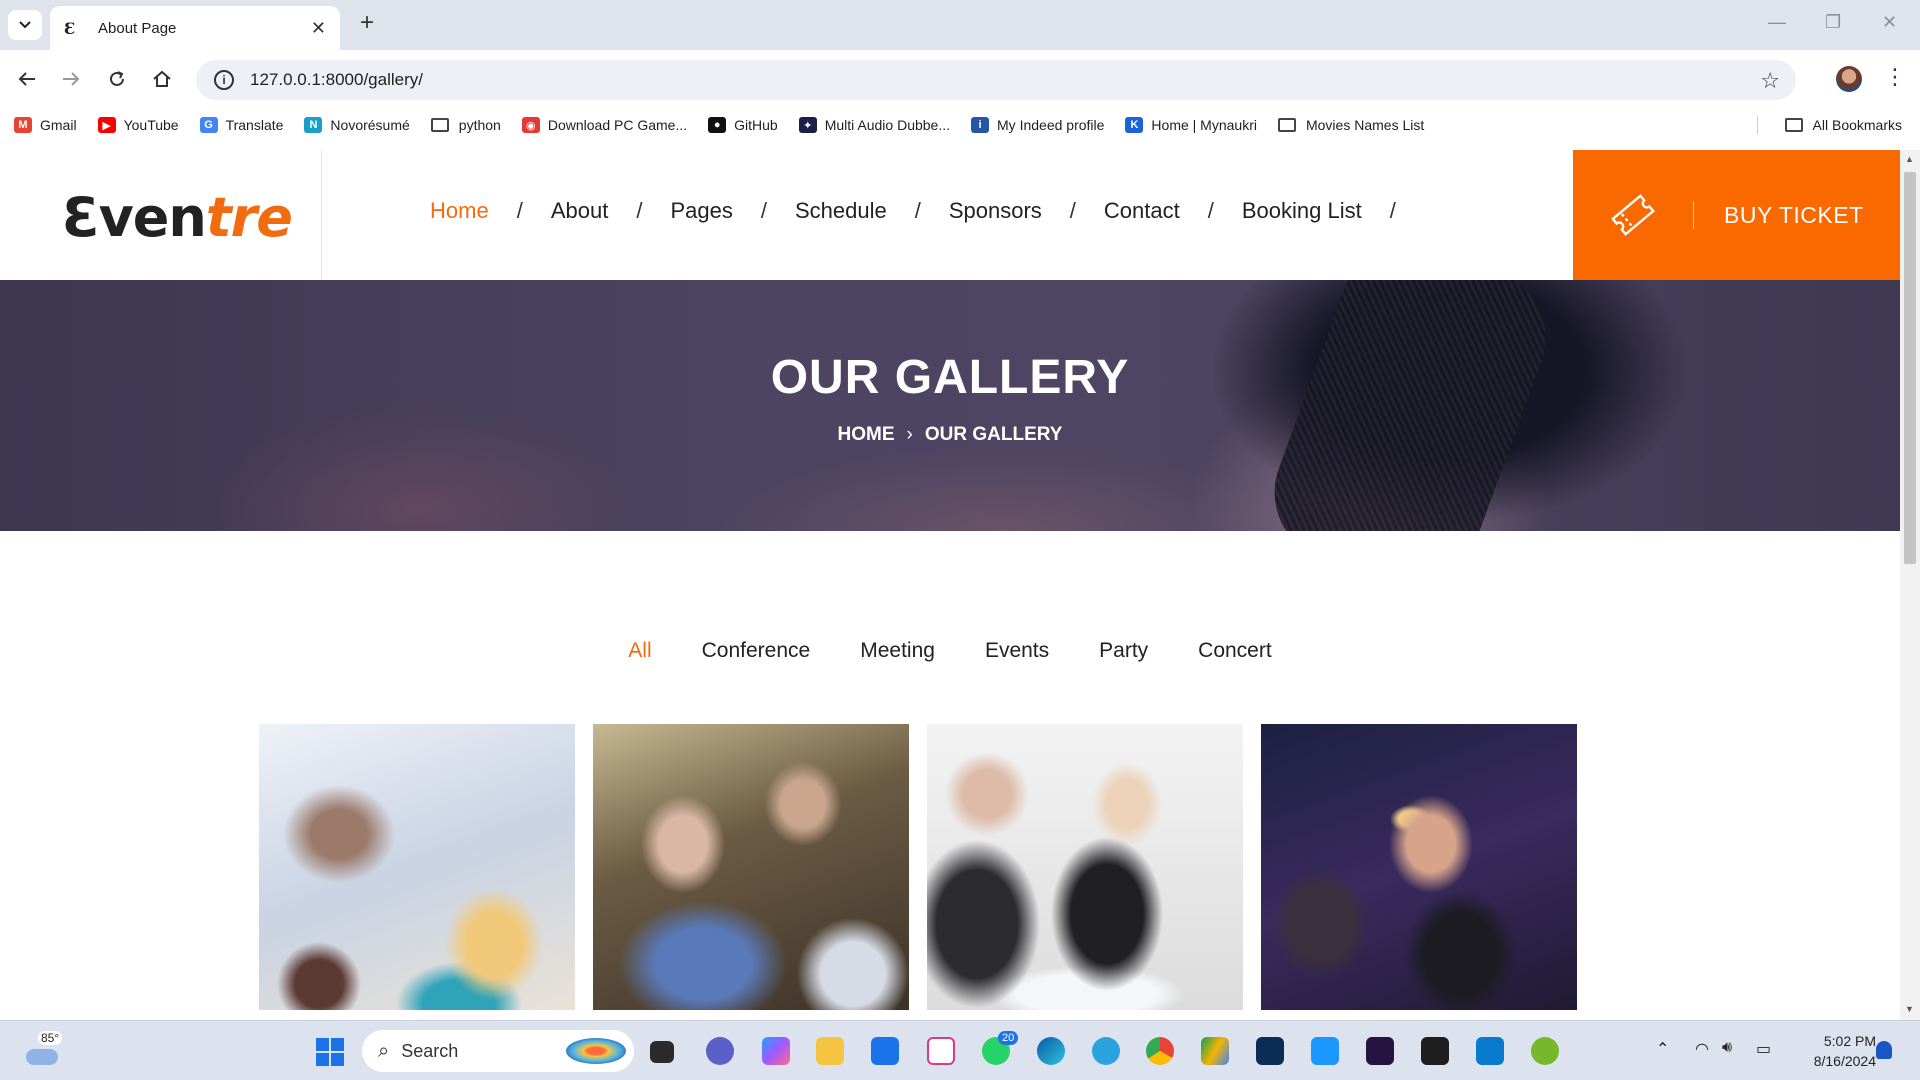 The image size is (1920, 1080). What do you see at coordinates (1204, 125) in the screenshot?
I see `bookmark-label: Home | Mynaukri` at bounding box center [1204, 125].